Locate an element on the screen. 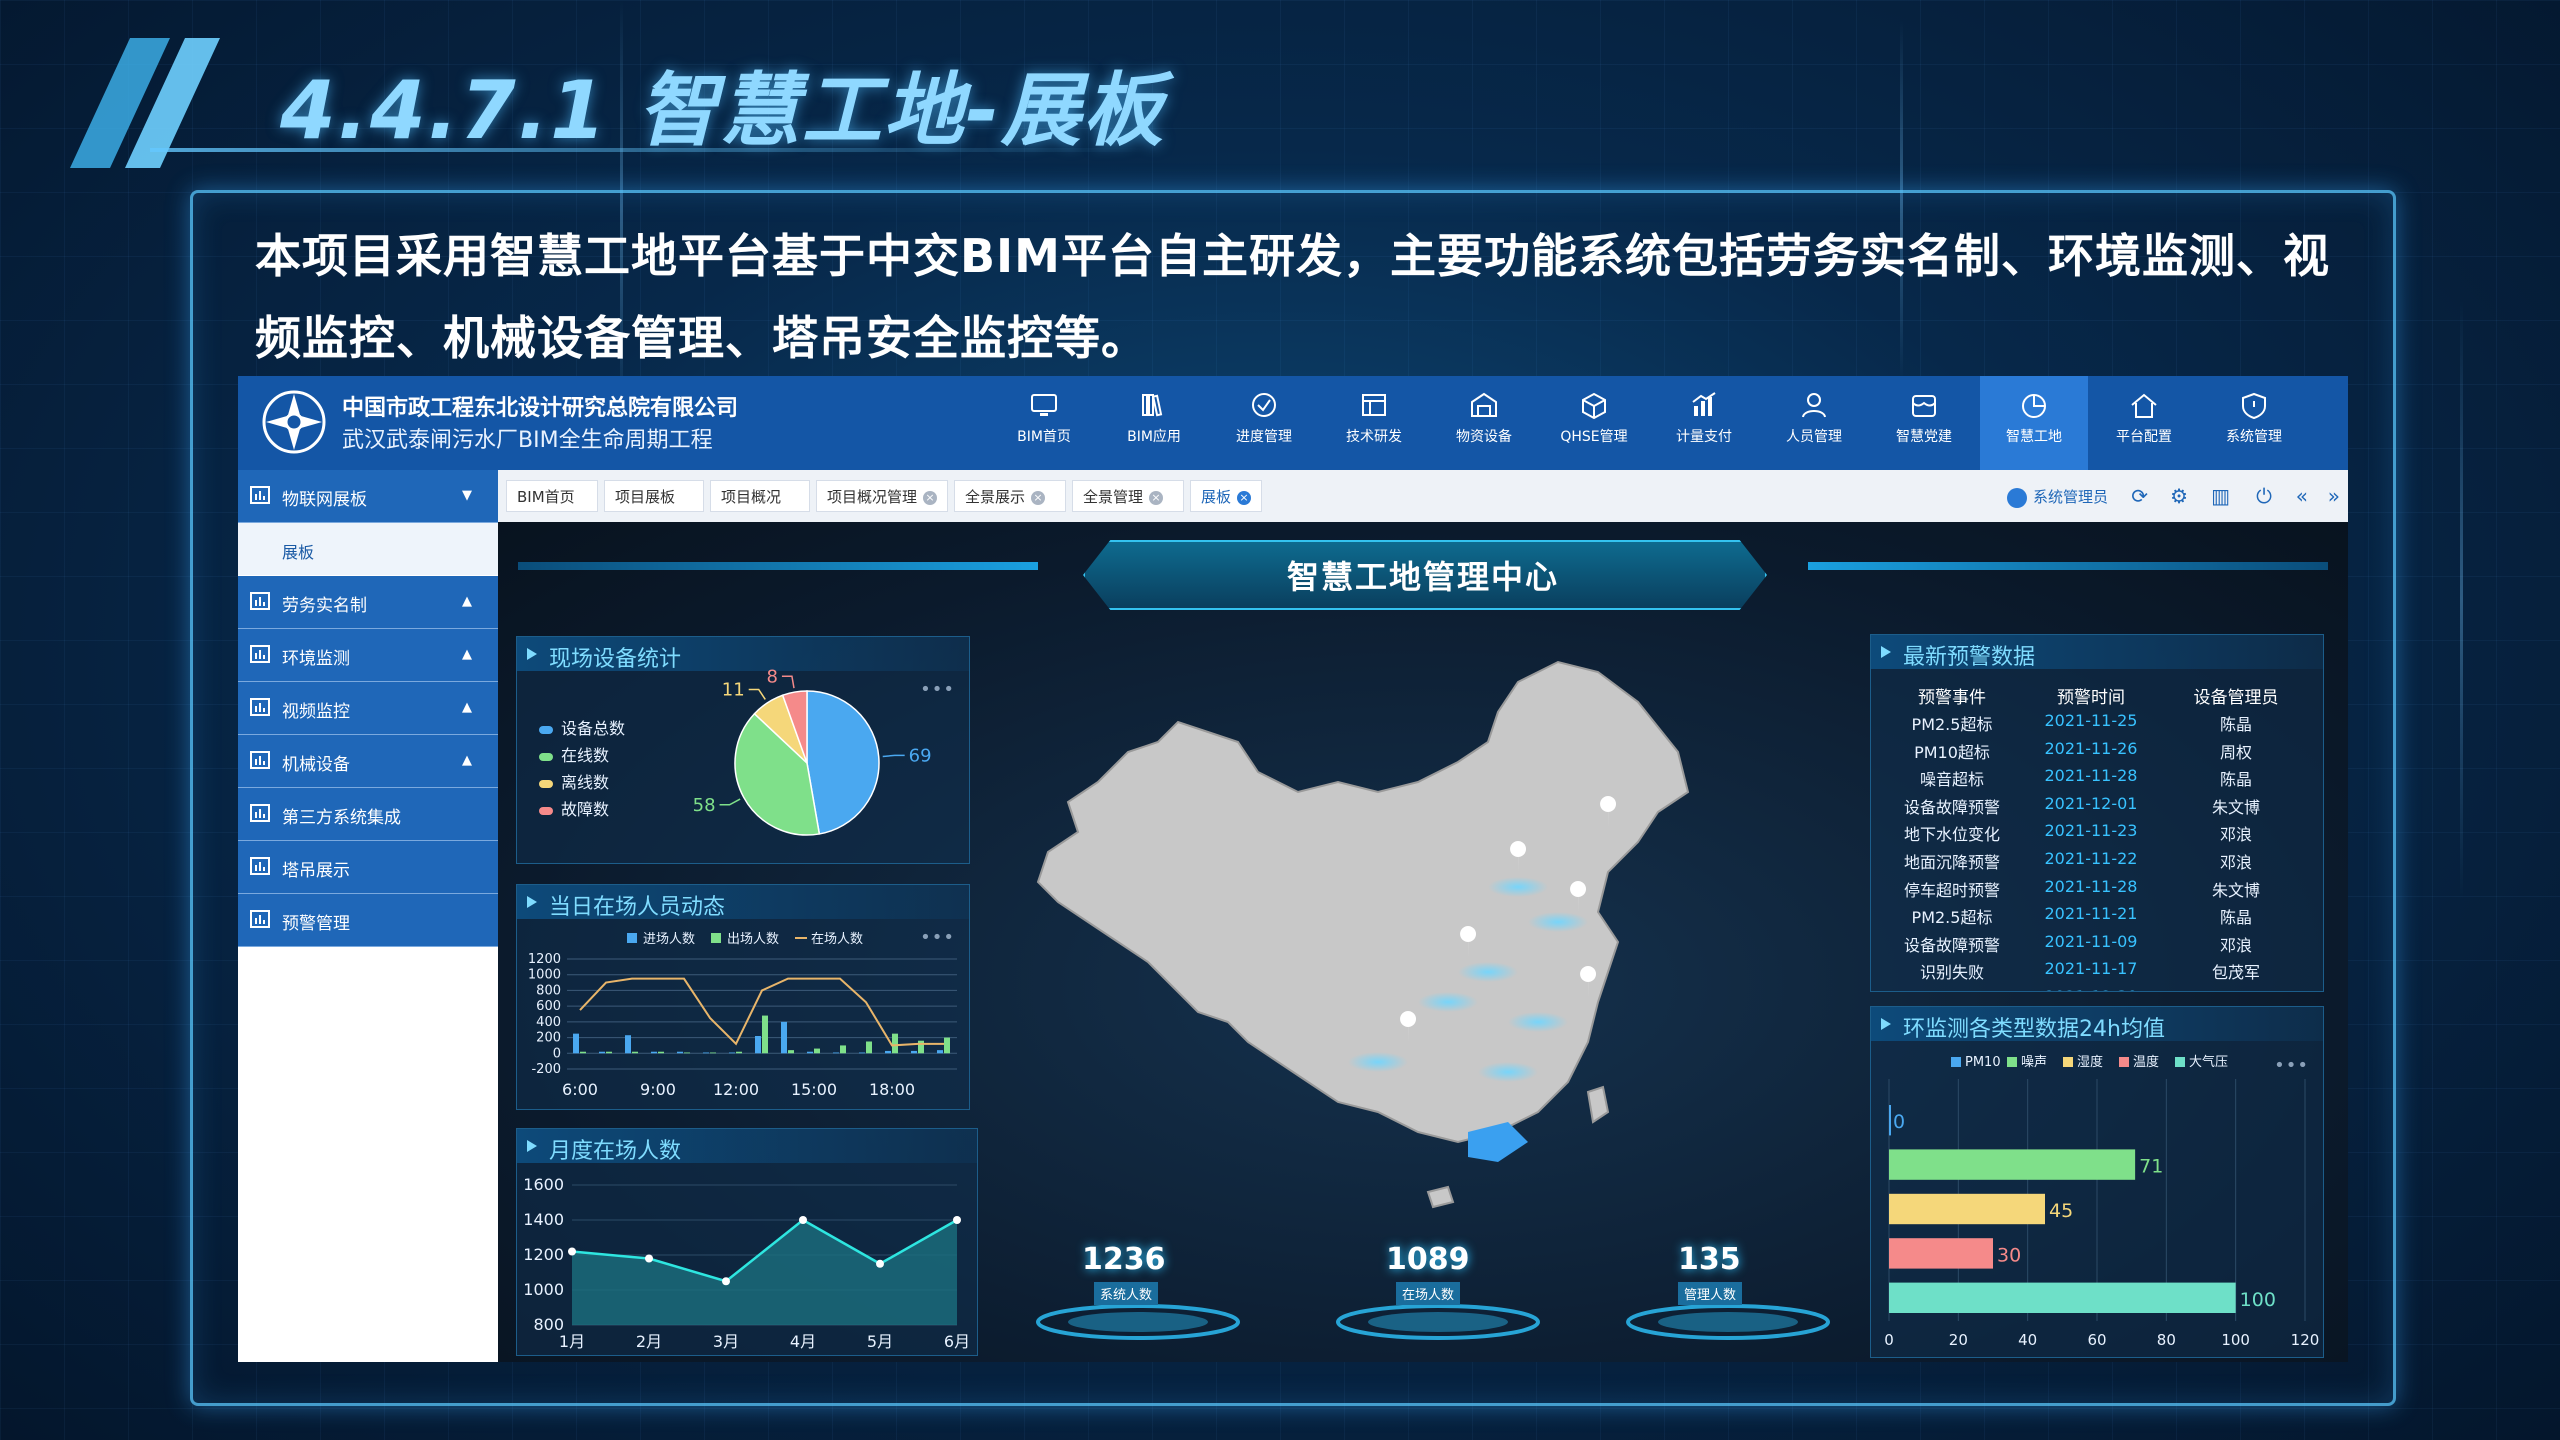  sidebar-item-alerts: 预警管理 is located at coordinates (368, 920).